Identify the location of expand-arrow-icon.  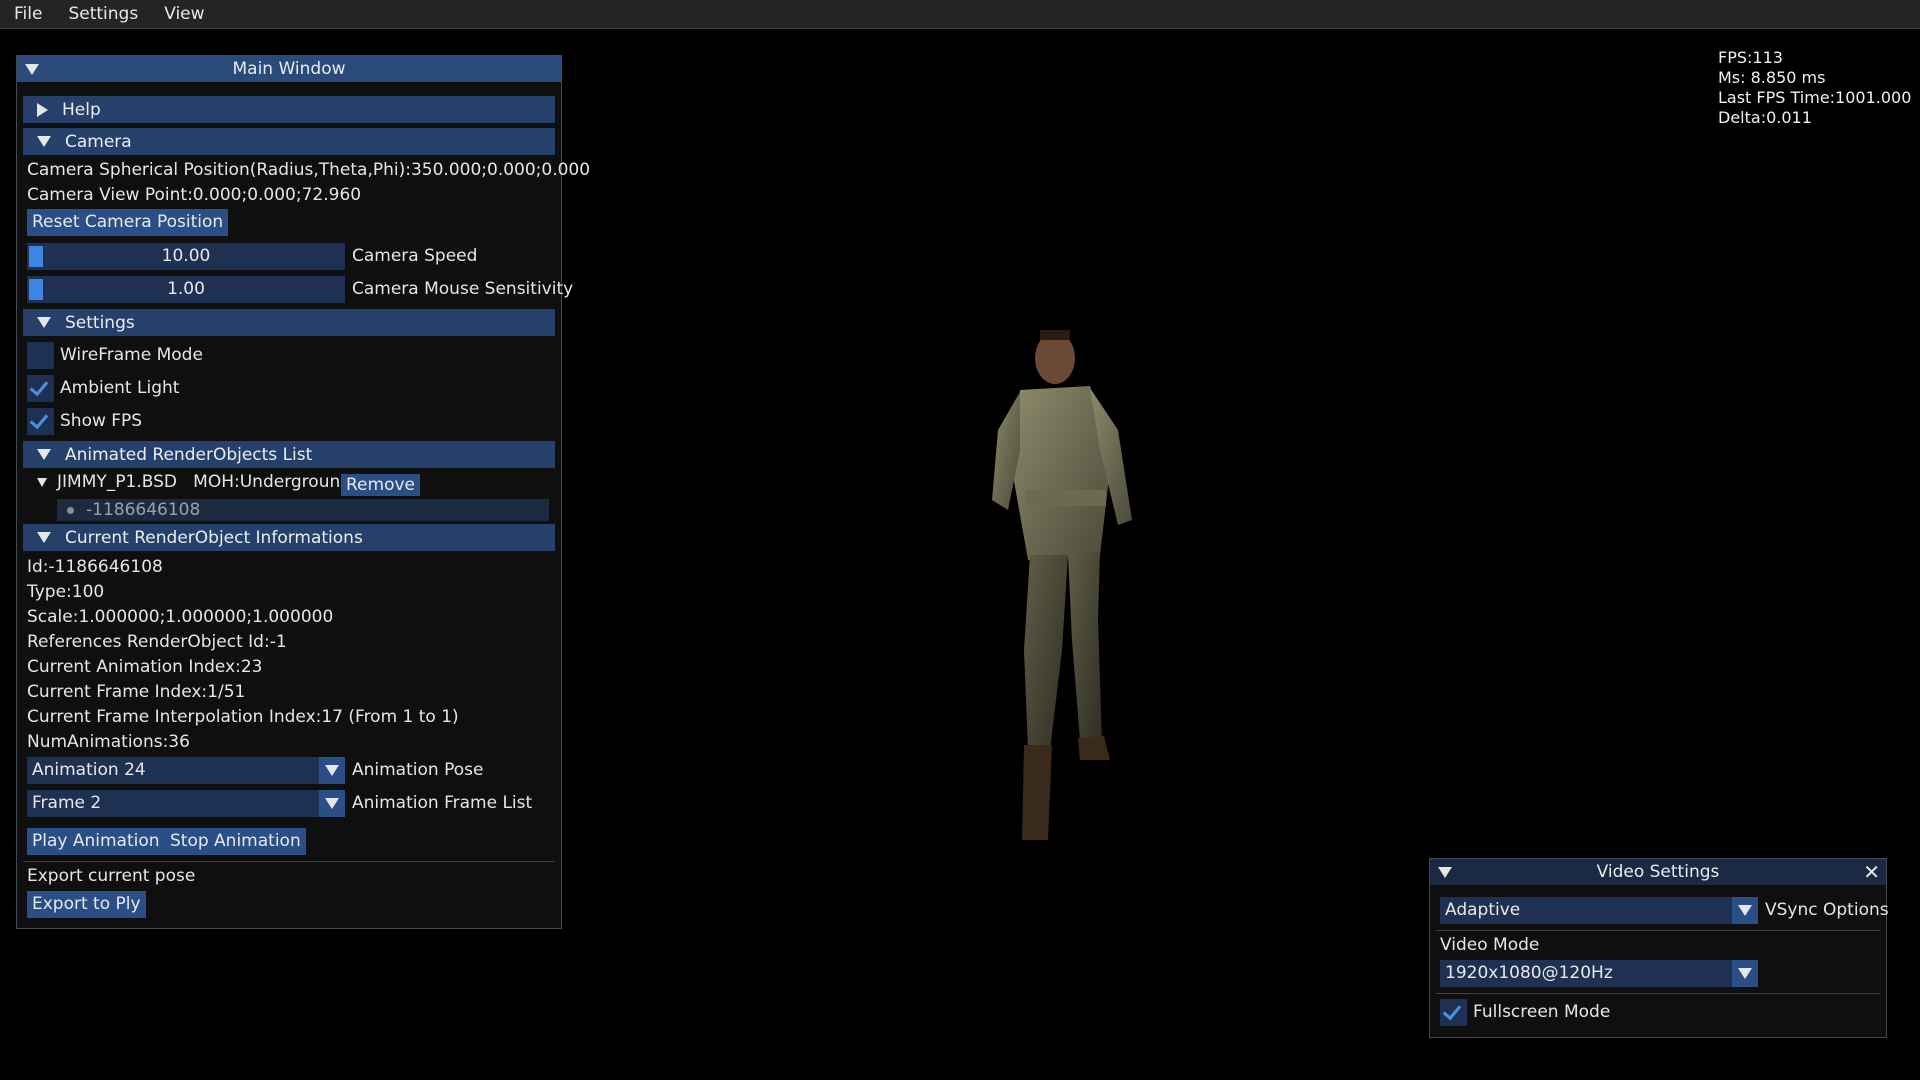
(42, 109).